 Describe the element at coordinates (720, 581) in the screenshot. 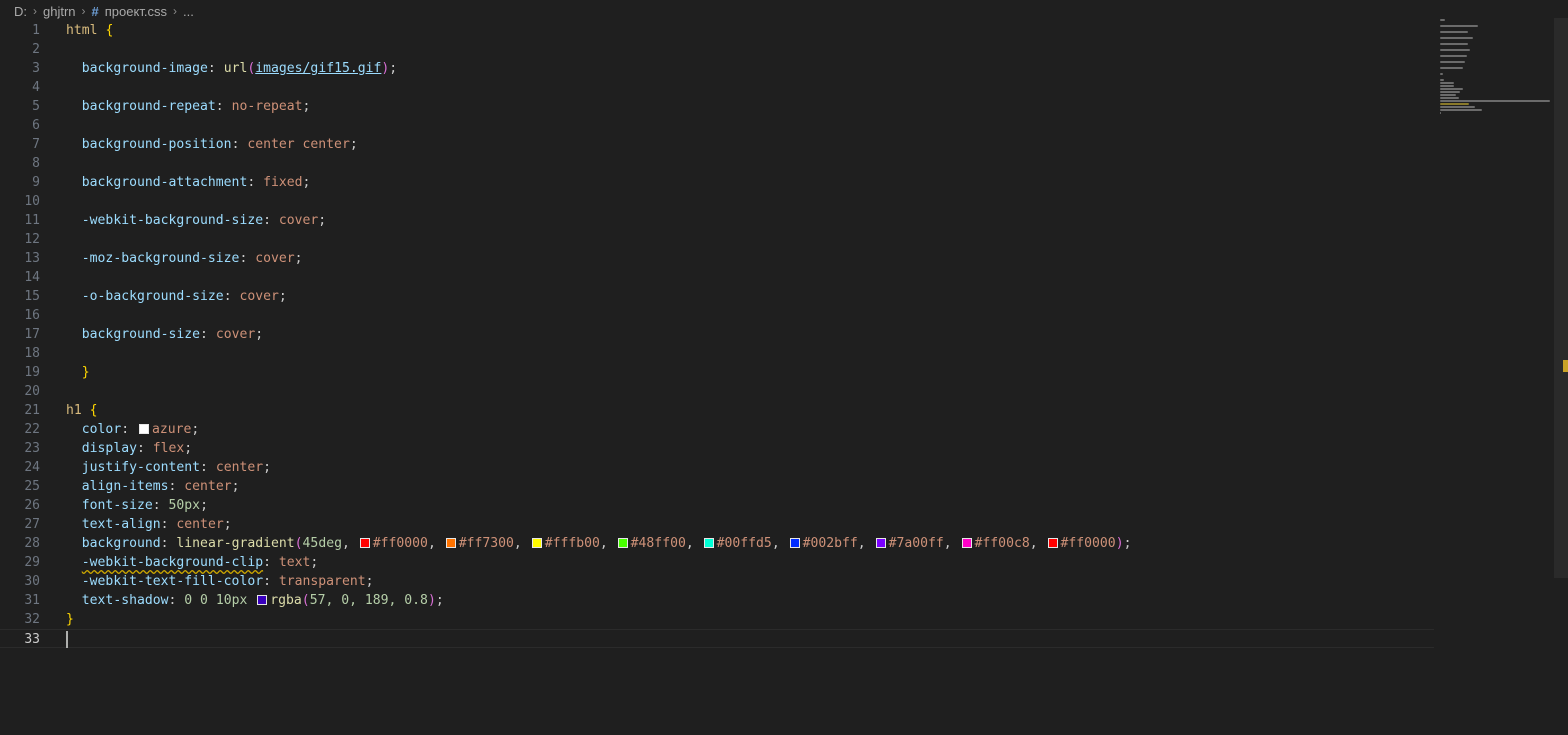

I see `code-line: 30 -webkit-text-fill-color: transparent;` at that location.